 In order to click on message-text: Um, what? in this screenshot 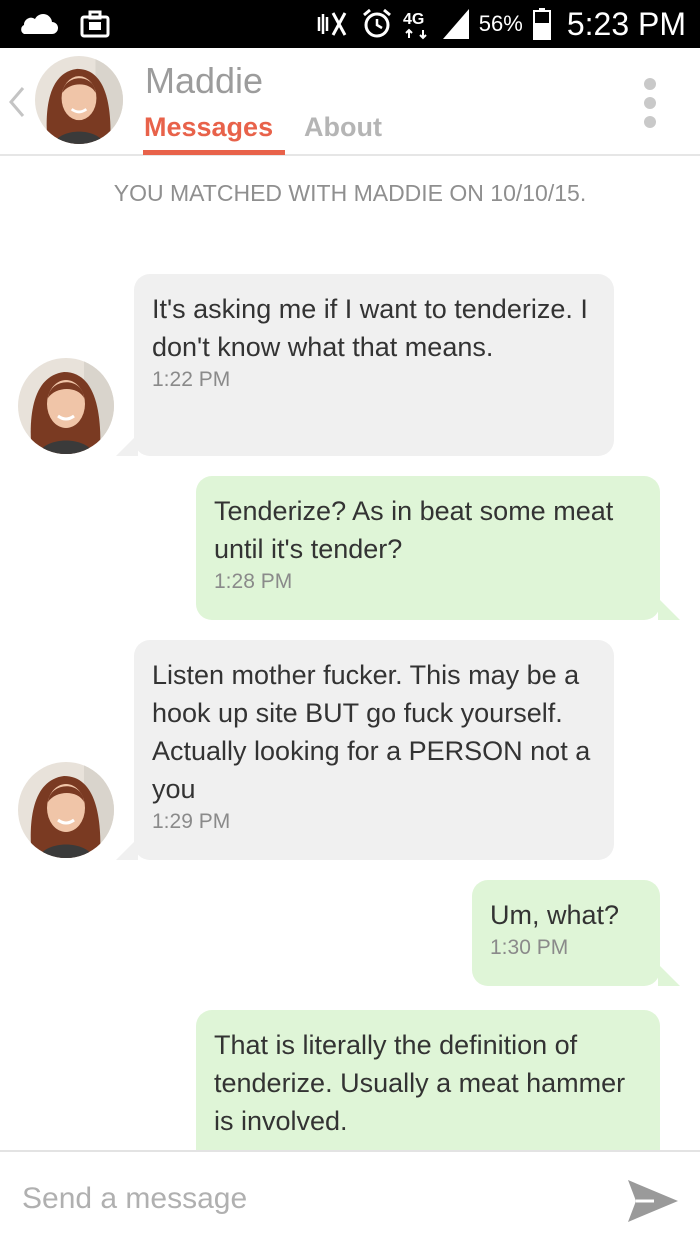, I will do `click(555, 915)`.